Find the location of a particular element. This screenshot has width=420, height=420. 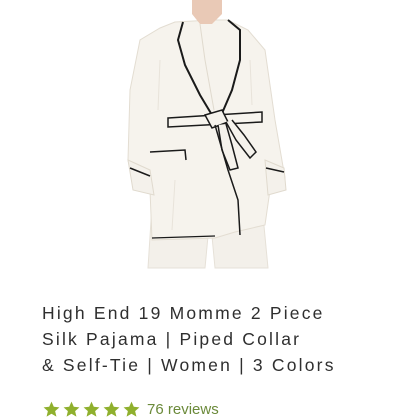

star-rating is located at coordinates (91, 409).